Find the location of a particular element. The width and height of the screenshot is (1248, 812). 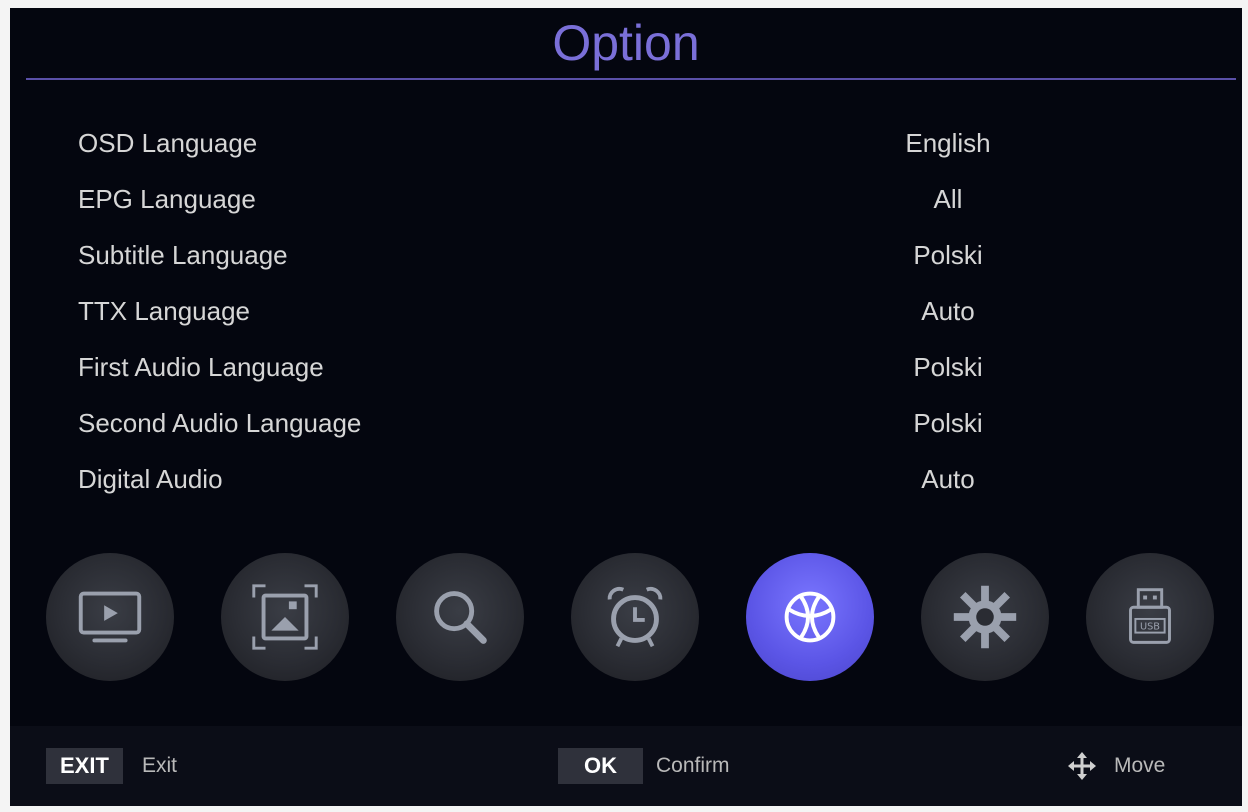

gear-icon is located at coordinates (985, 617).